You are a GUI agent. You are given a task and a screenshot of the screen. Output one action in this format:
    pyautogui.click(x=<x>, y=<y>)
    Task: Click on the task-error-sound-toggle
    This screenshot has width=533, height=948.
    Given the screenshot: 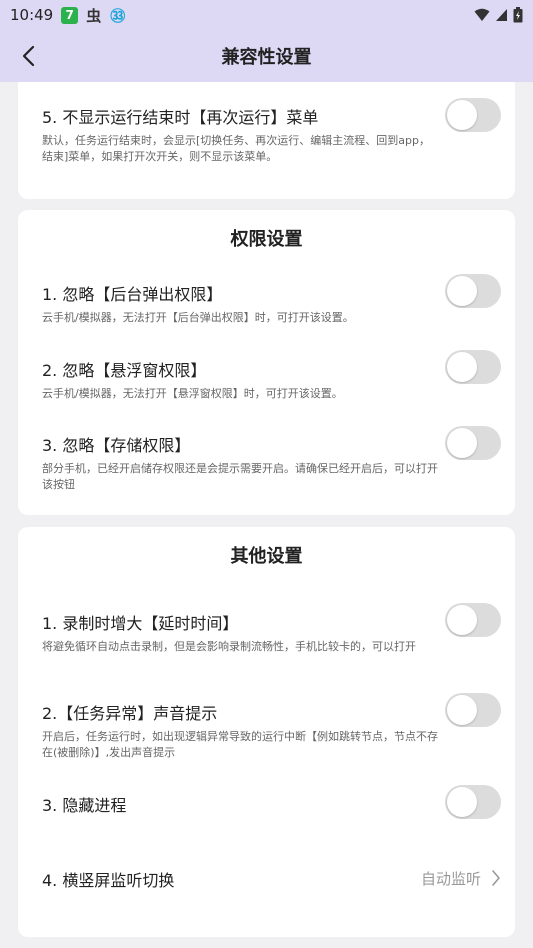 What is the action you would take?
    pyautogui.click(x=473, y=710)
    